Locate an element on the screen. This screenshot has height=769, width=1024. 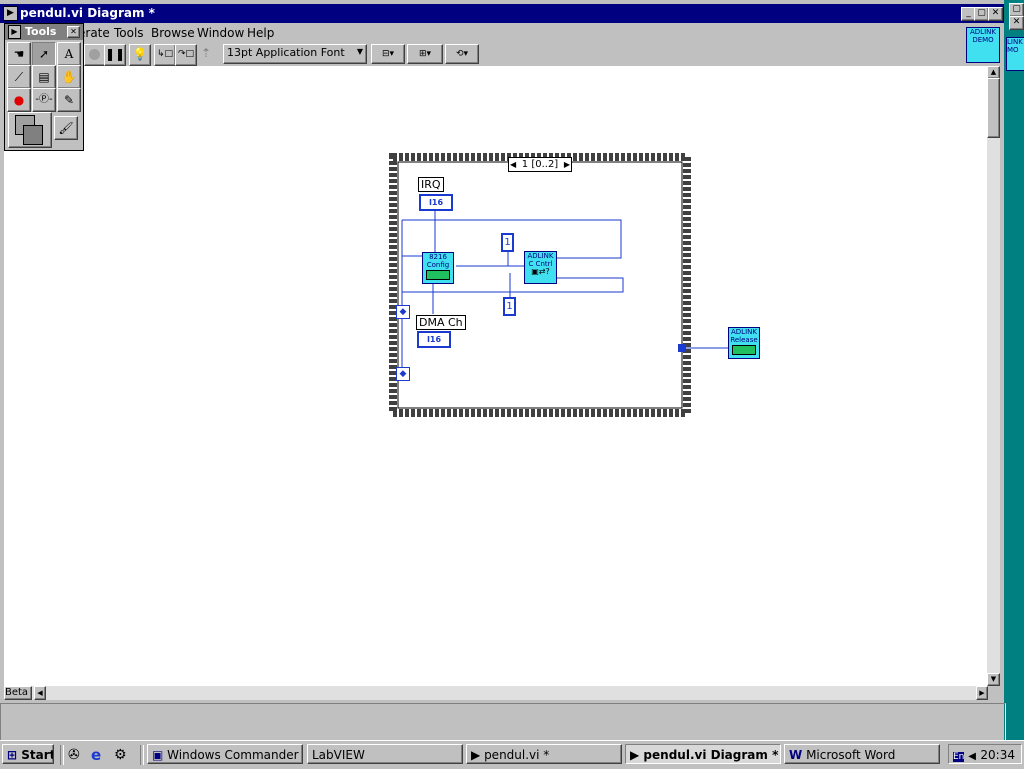
tools-palette-title: Tools is located at coordinates (41, 31).